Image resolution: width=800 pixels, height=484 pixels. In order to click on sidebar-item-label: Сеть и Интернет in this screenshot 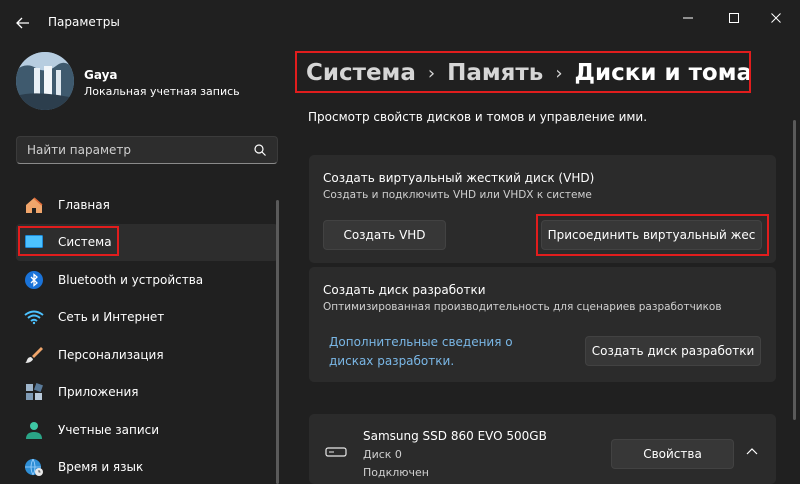, I will do `click(111, 317)`.